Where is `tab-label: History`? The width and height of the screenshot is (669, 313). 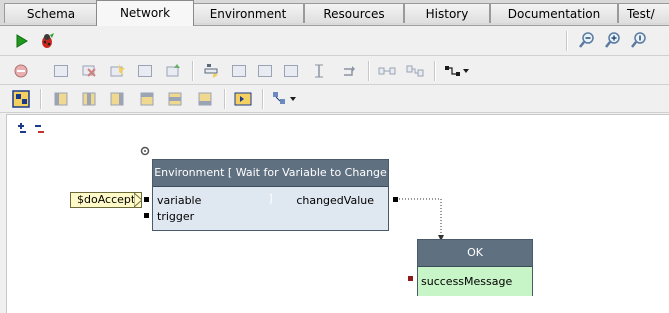
tab-label: History is located at coordinates (447, 14).